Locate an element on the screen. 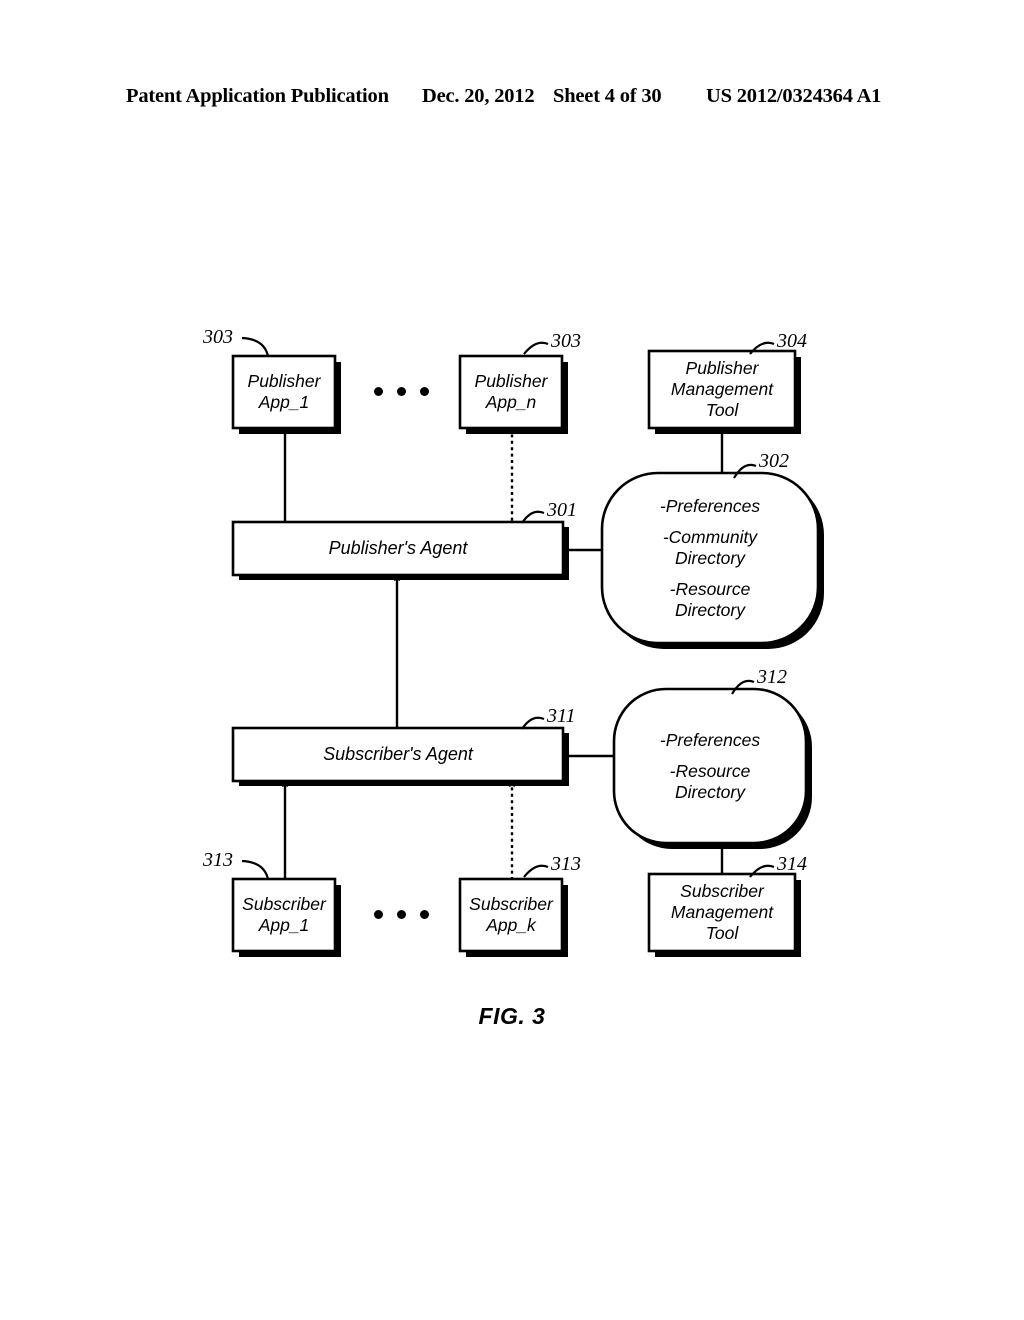 This screenshot has width=1024, height=1320. leader-313-right is located at coordinates (536, 871).